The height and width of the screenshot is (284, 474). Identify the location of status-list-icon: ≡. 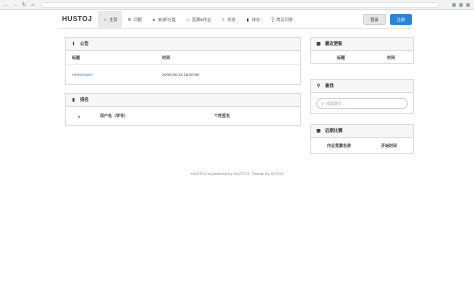
(223, 19).